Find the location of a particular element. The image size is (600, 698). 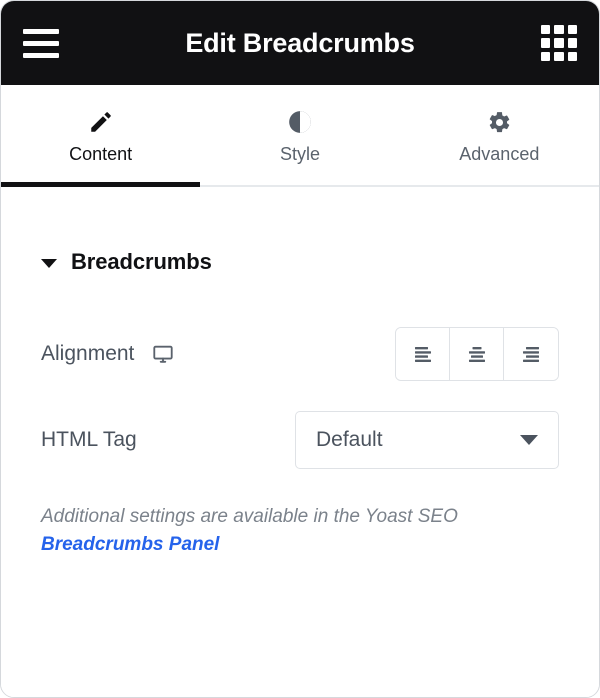

section-title: Breadcrumbs is located at coordinates (141, 261).